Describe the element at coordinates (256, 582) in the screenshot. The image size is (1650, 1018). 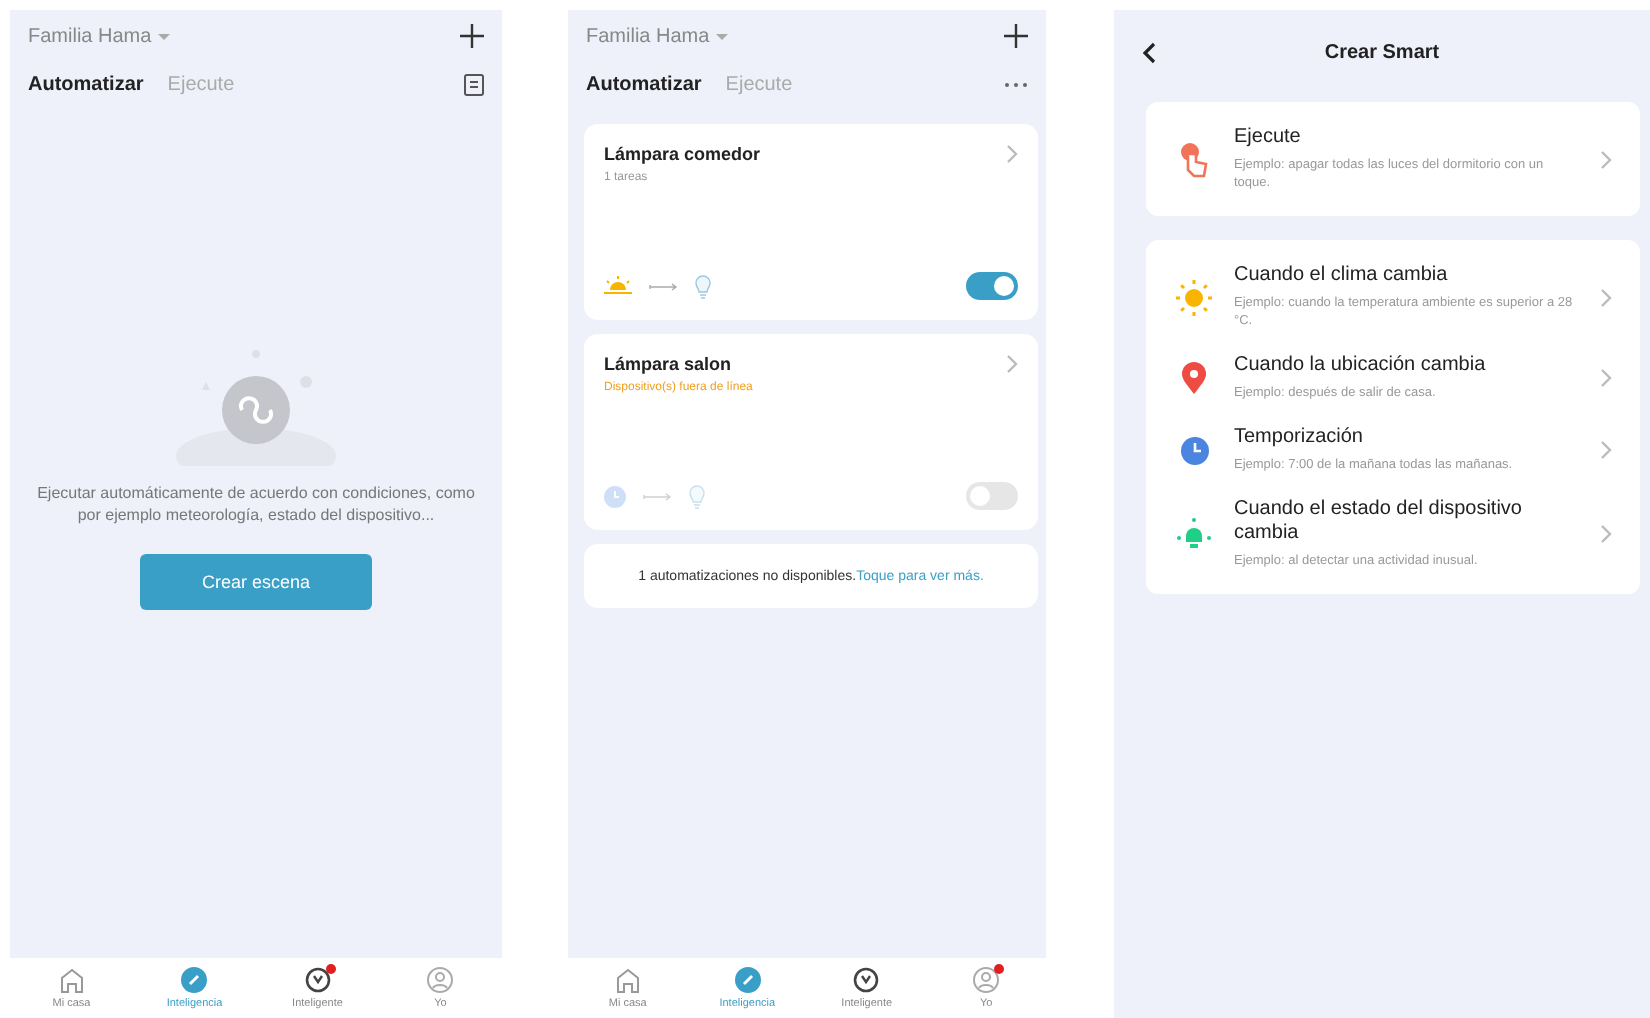
I see `create-scene-button: Crear escena` at that location.